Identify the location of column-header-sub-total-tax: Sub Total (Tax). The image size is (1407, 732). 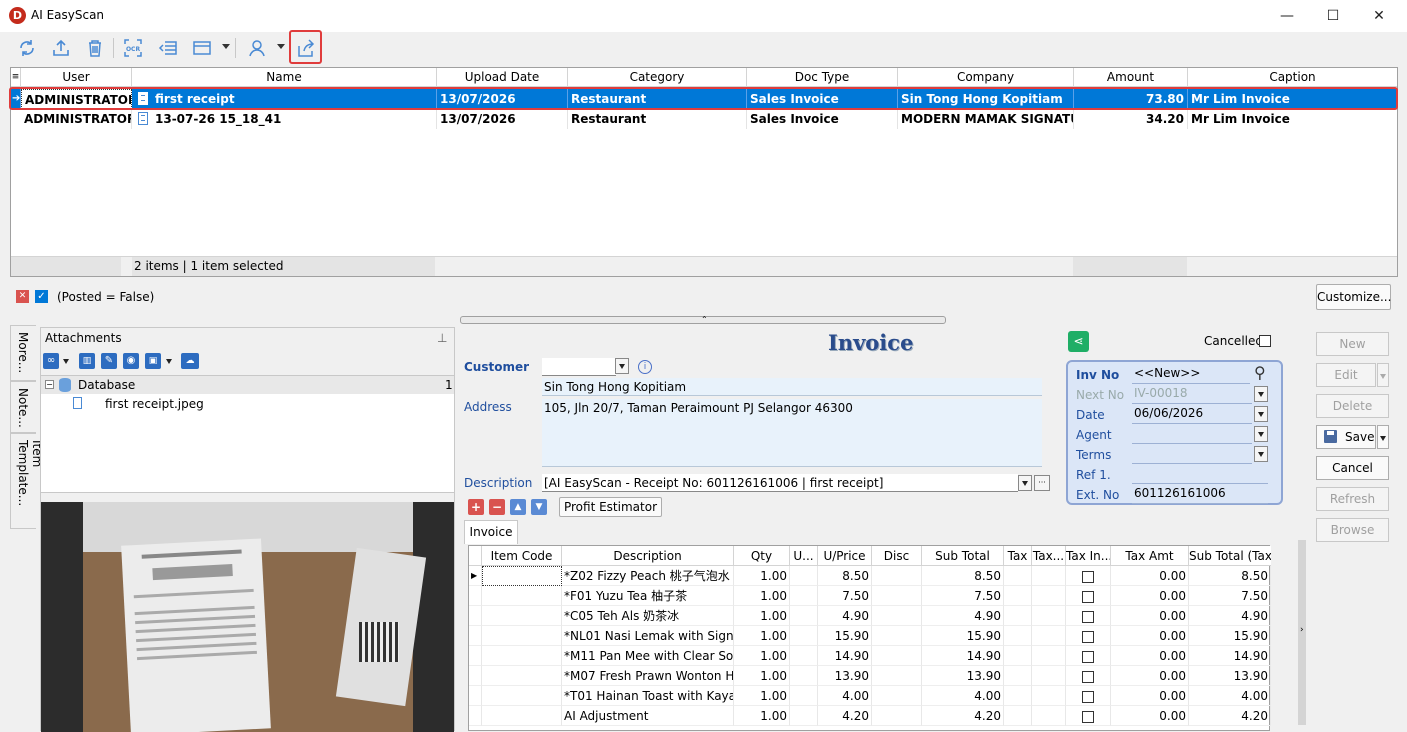
(1230, 556).